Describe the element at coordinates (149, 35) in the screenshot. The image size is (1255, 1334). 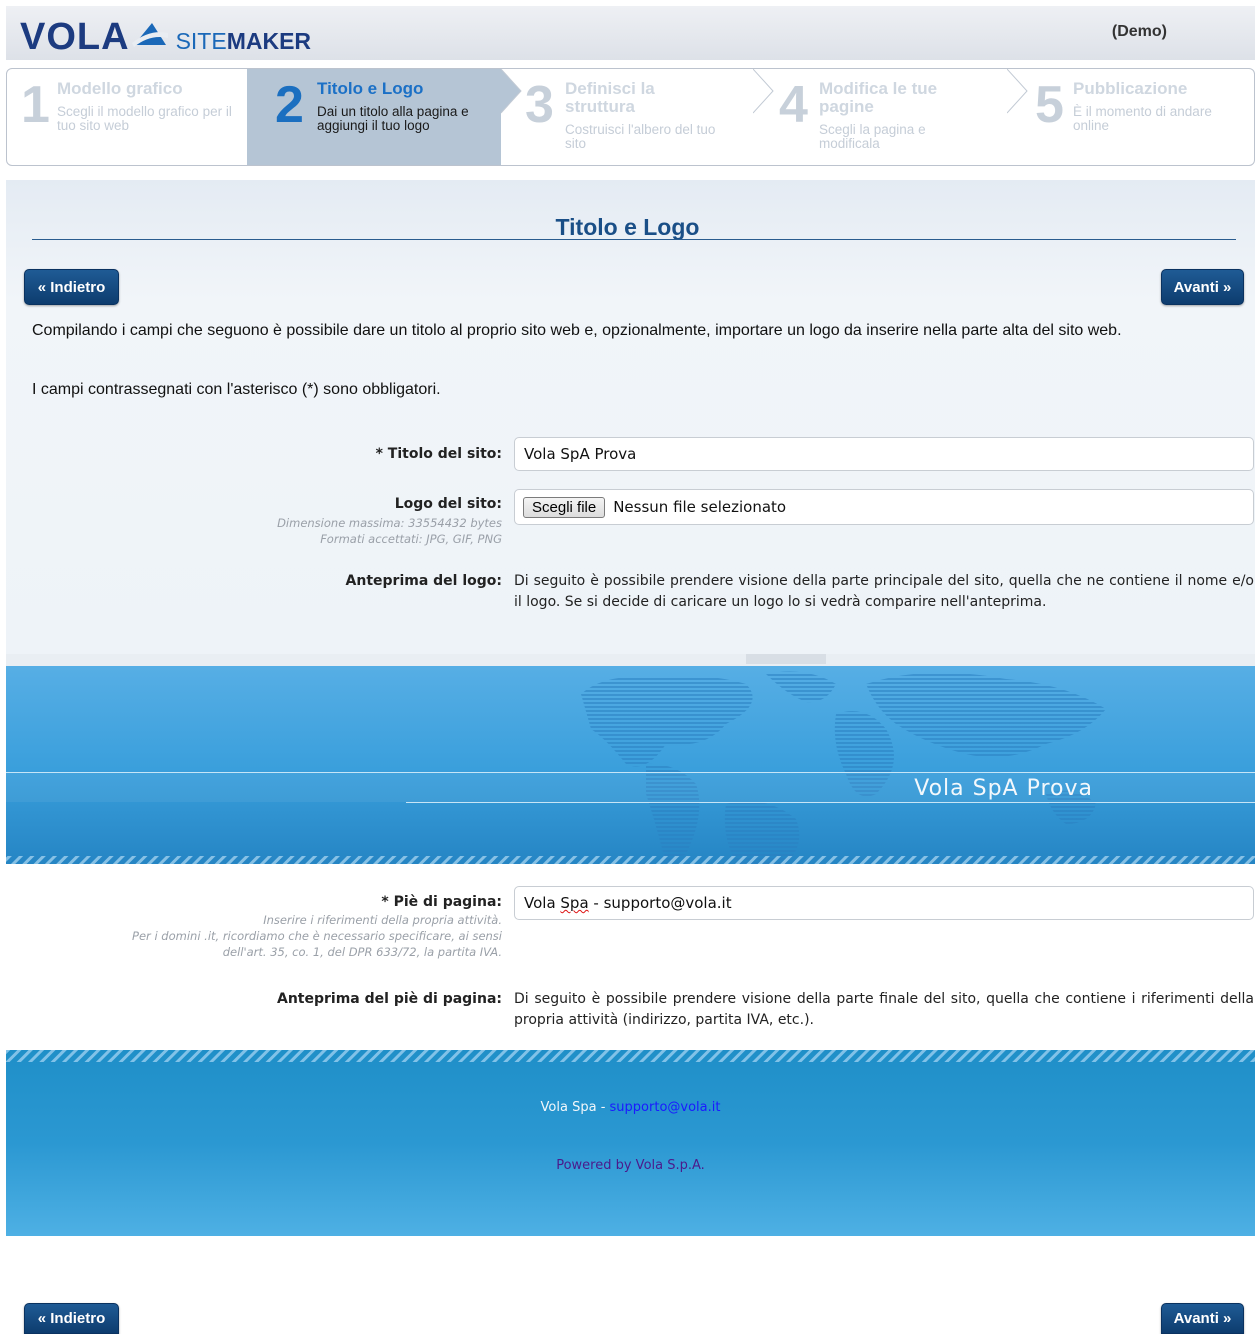
I see `logo-swoosh-icon` at that location.